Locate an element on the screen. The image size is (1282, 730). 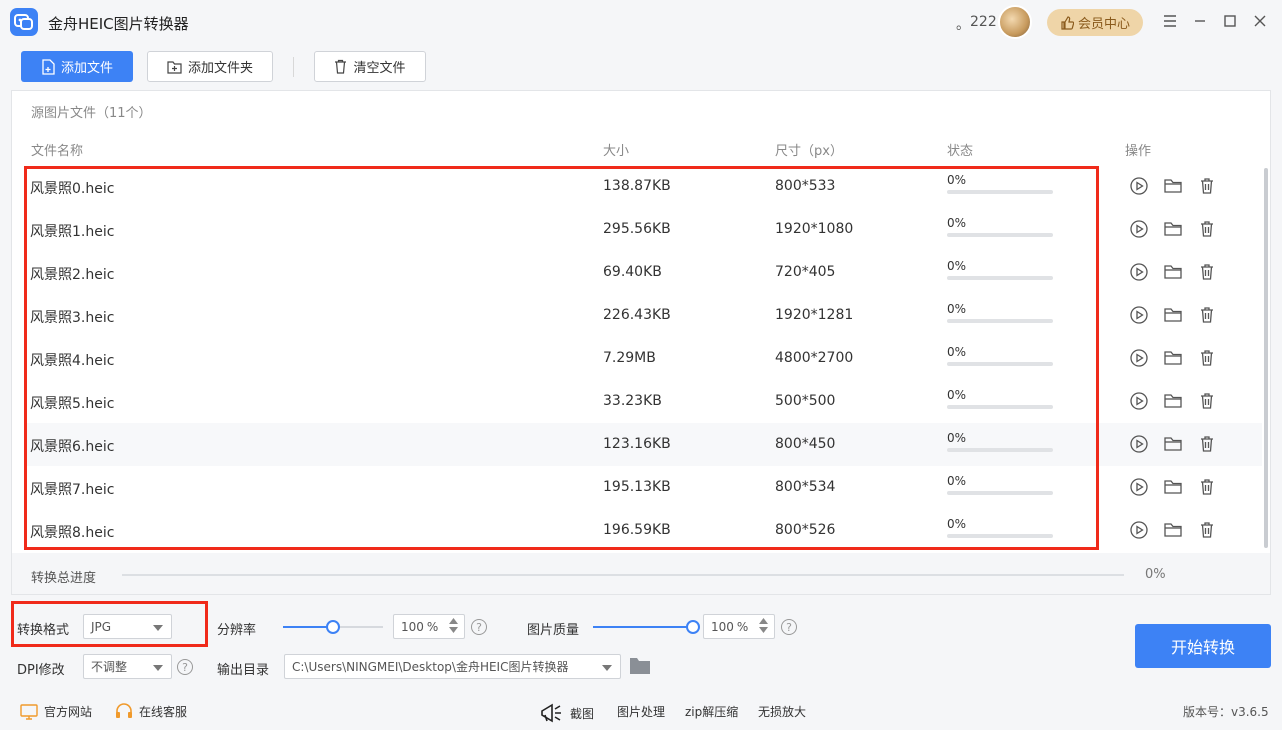
table-row: 风景照2.heic 69.40KB 720*405 0% is located at coordinates (644, 272).